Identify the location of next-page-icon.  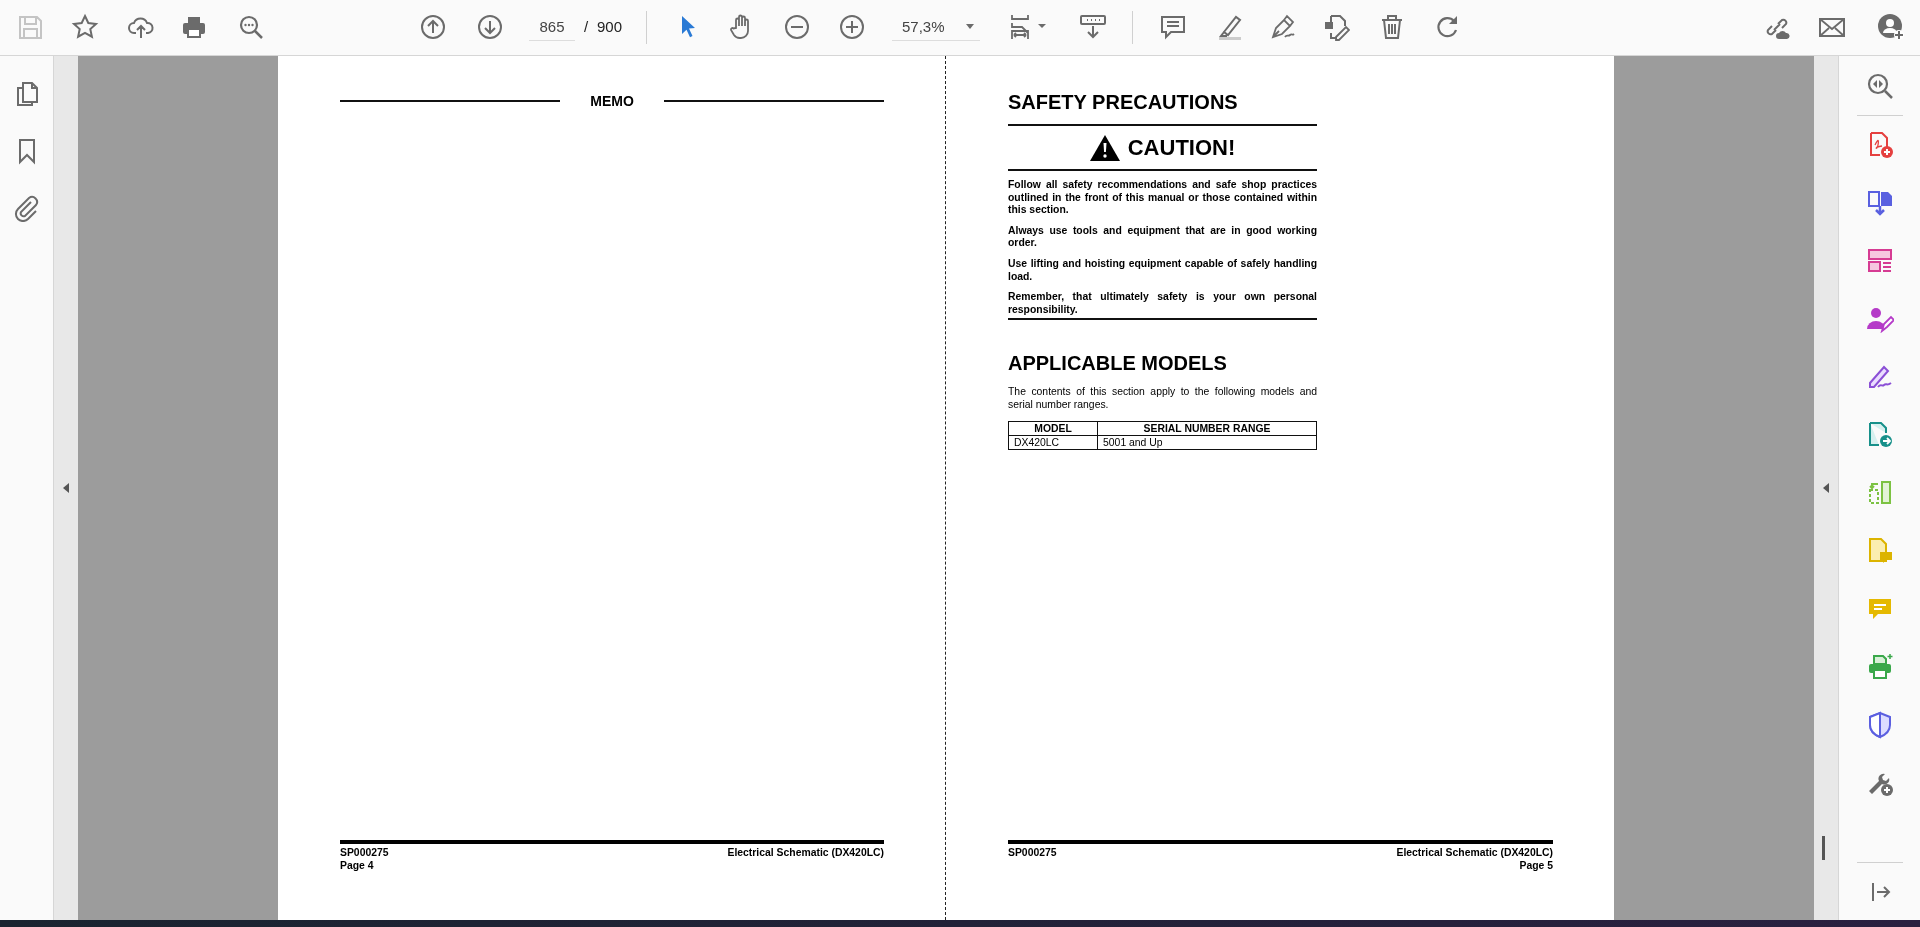
(490, 27).